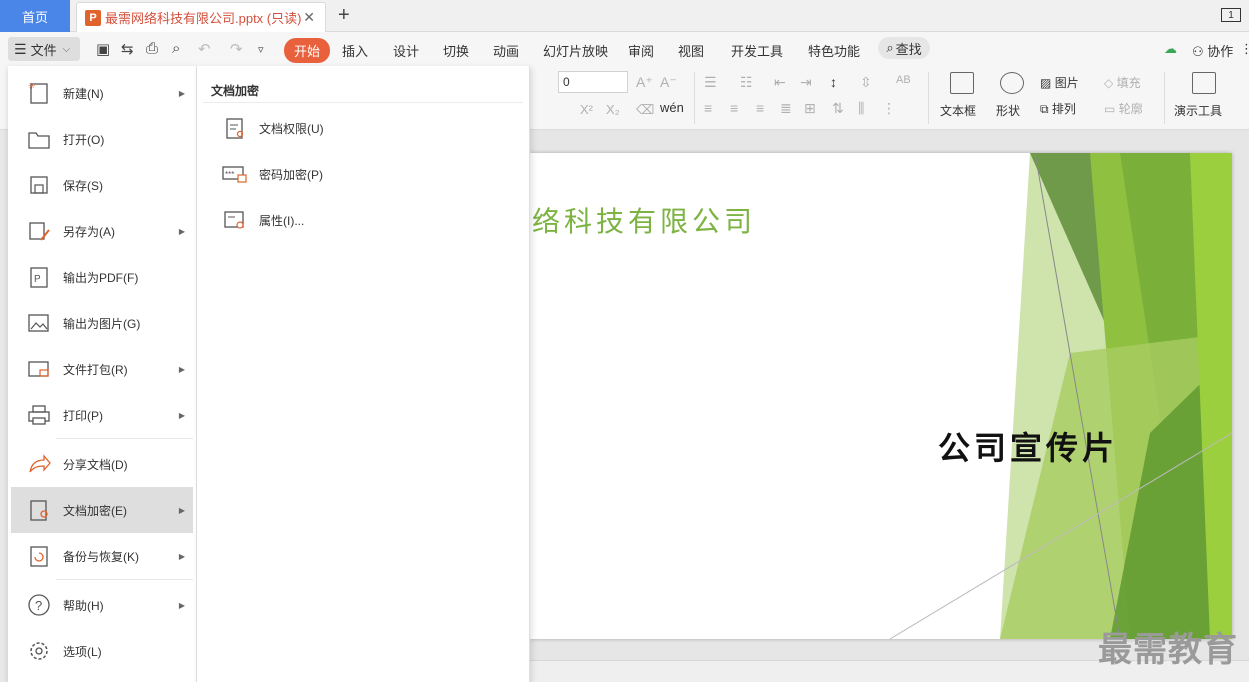 This screenshot has width=1249, height=682. What do you see at coordinates (1122, 82) in the screenshot?
I see `fill-button: ◇ 填充` at bounding box center [1122, 82].